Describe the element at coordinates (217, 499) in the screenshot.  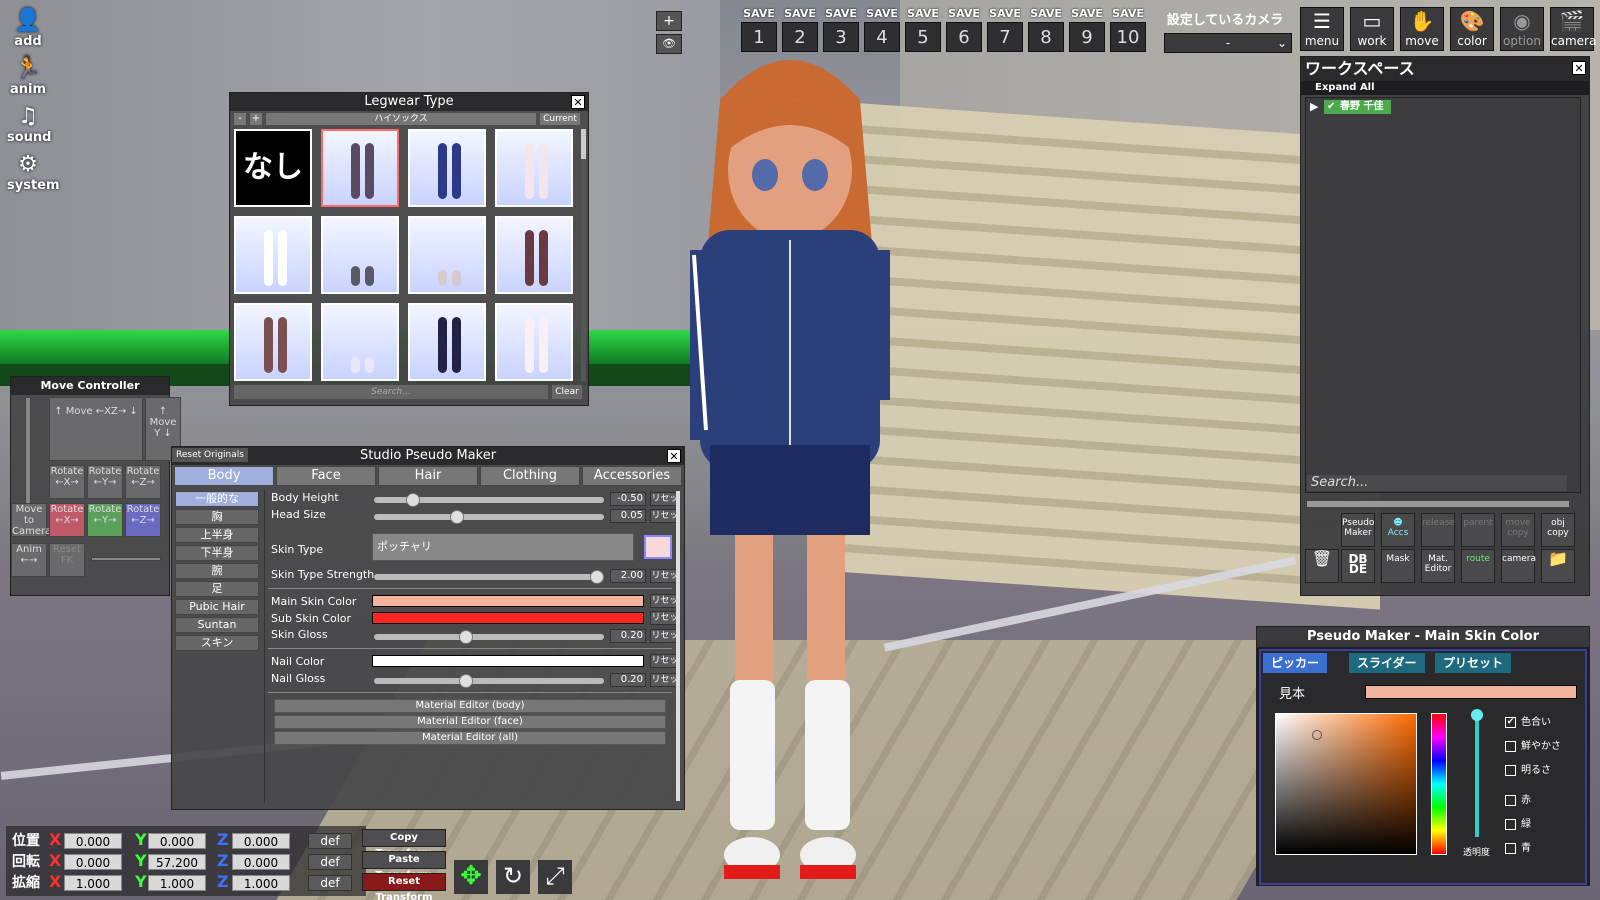
I see `side-general: 一般的な` at that location.